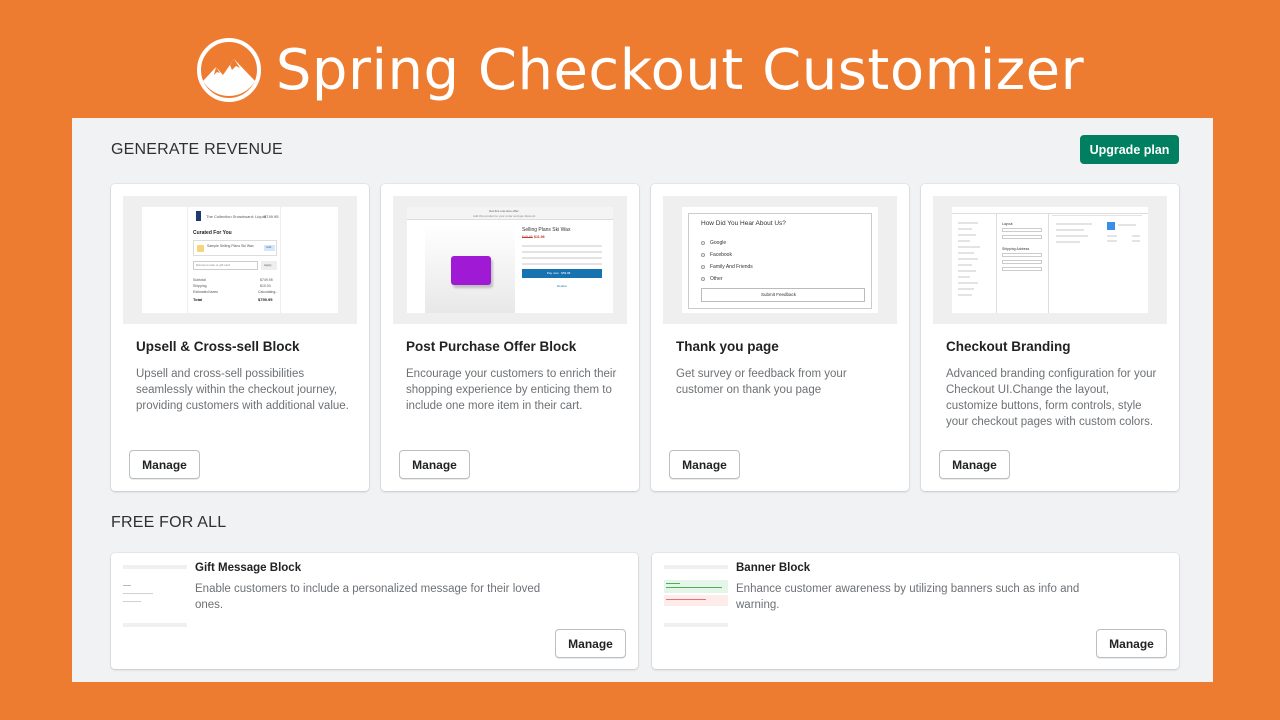 This screenshot has height=720, width=1280. I want to click on card-title: Banner Block, so click(773, 568).